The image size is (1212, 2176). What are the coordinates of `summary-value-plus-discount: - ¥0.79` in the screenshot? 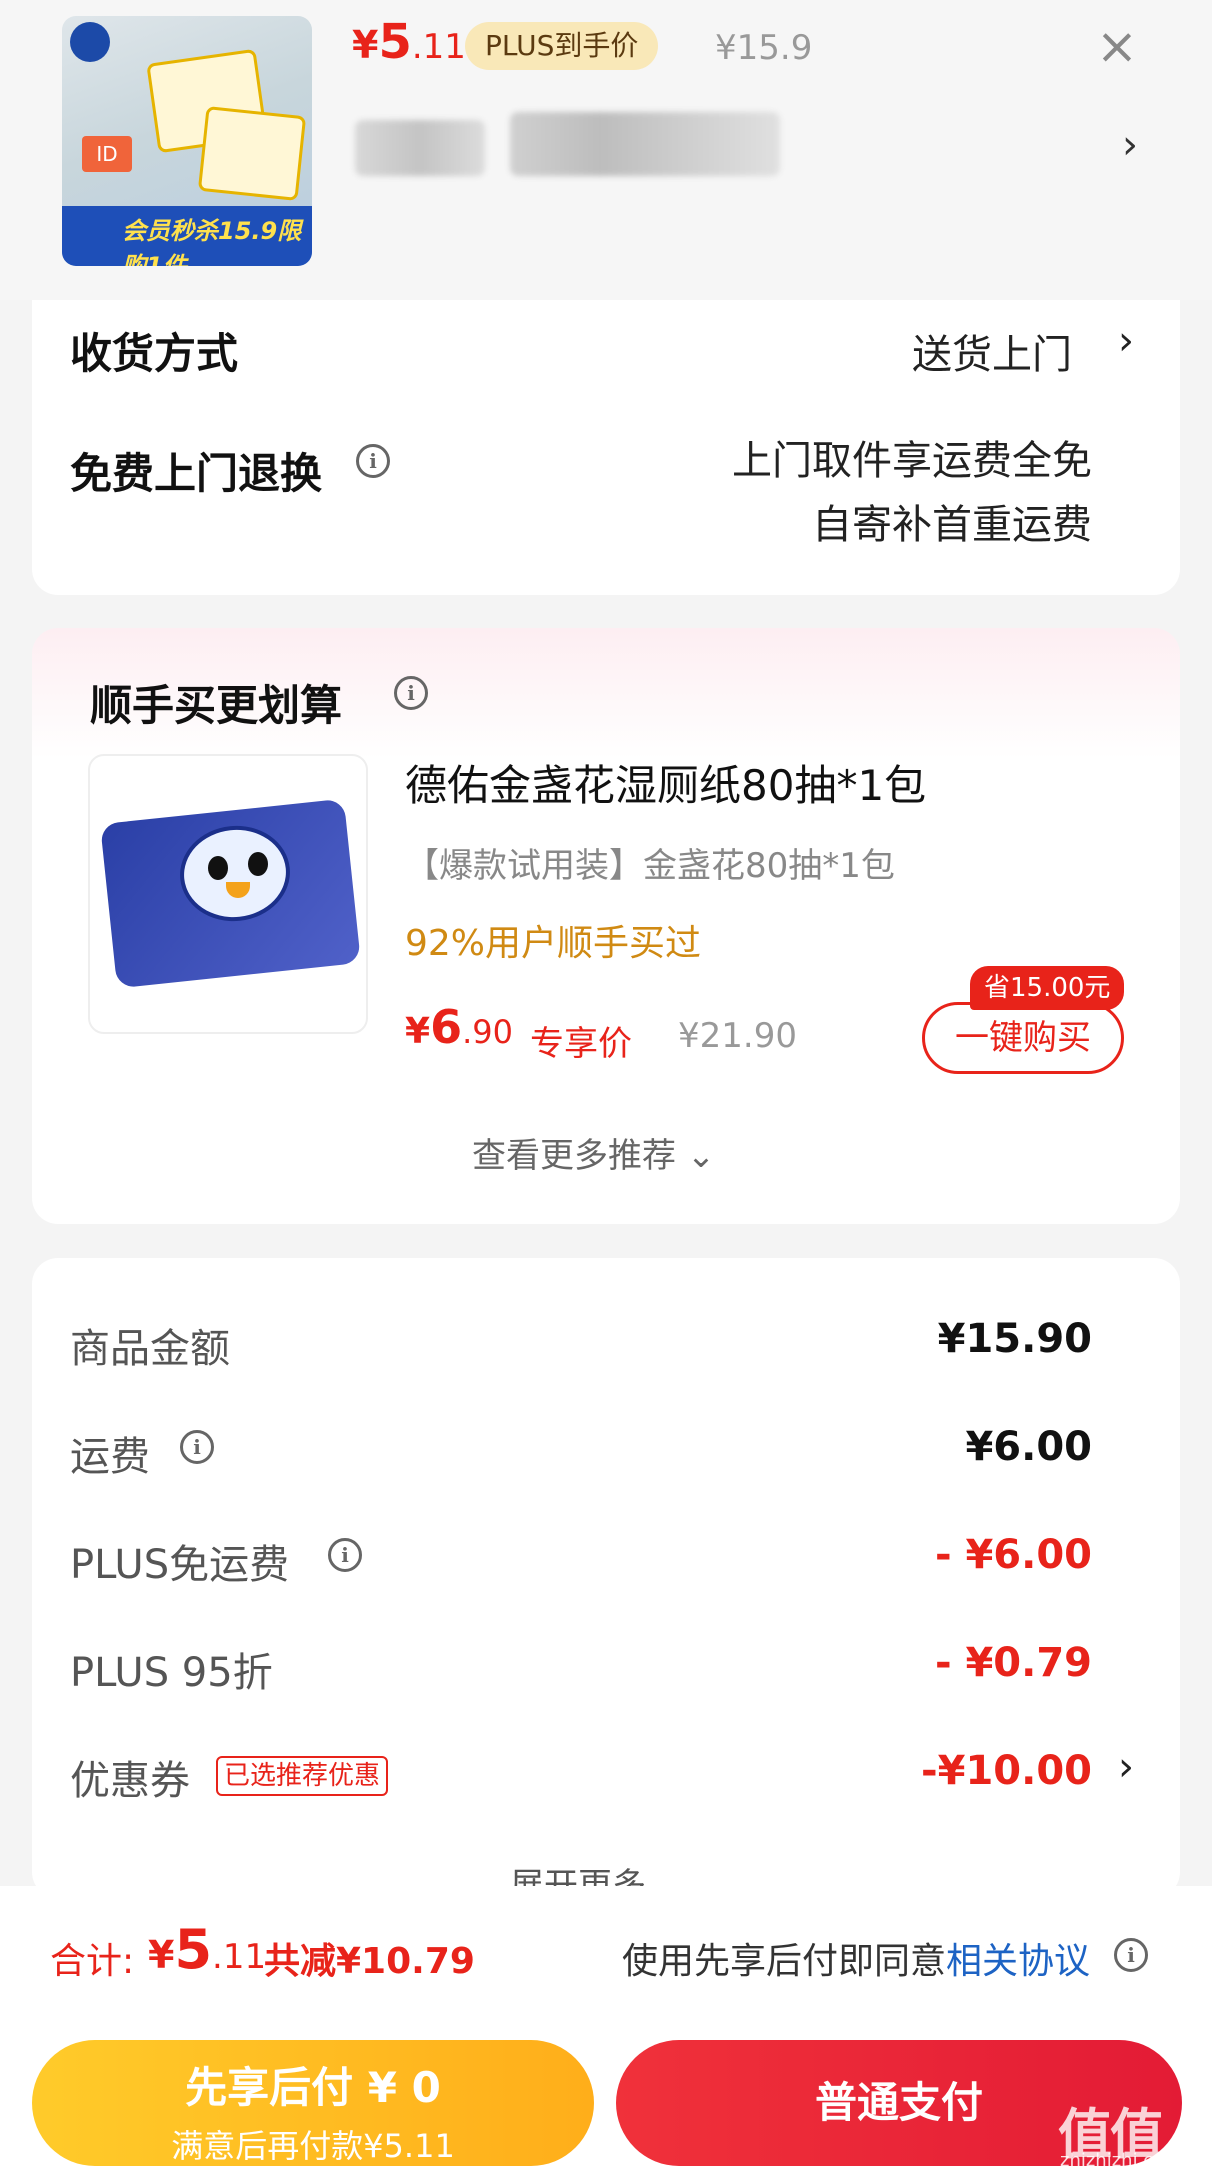 It's located at (1013, 1663).